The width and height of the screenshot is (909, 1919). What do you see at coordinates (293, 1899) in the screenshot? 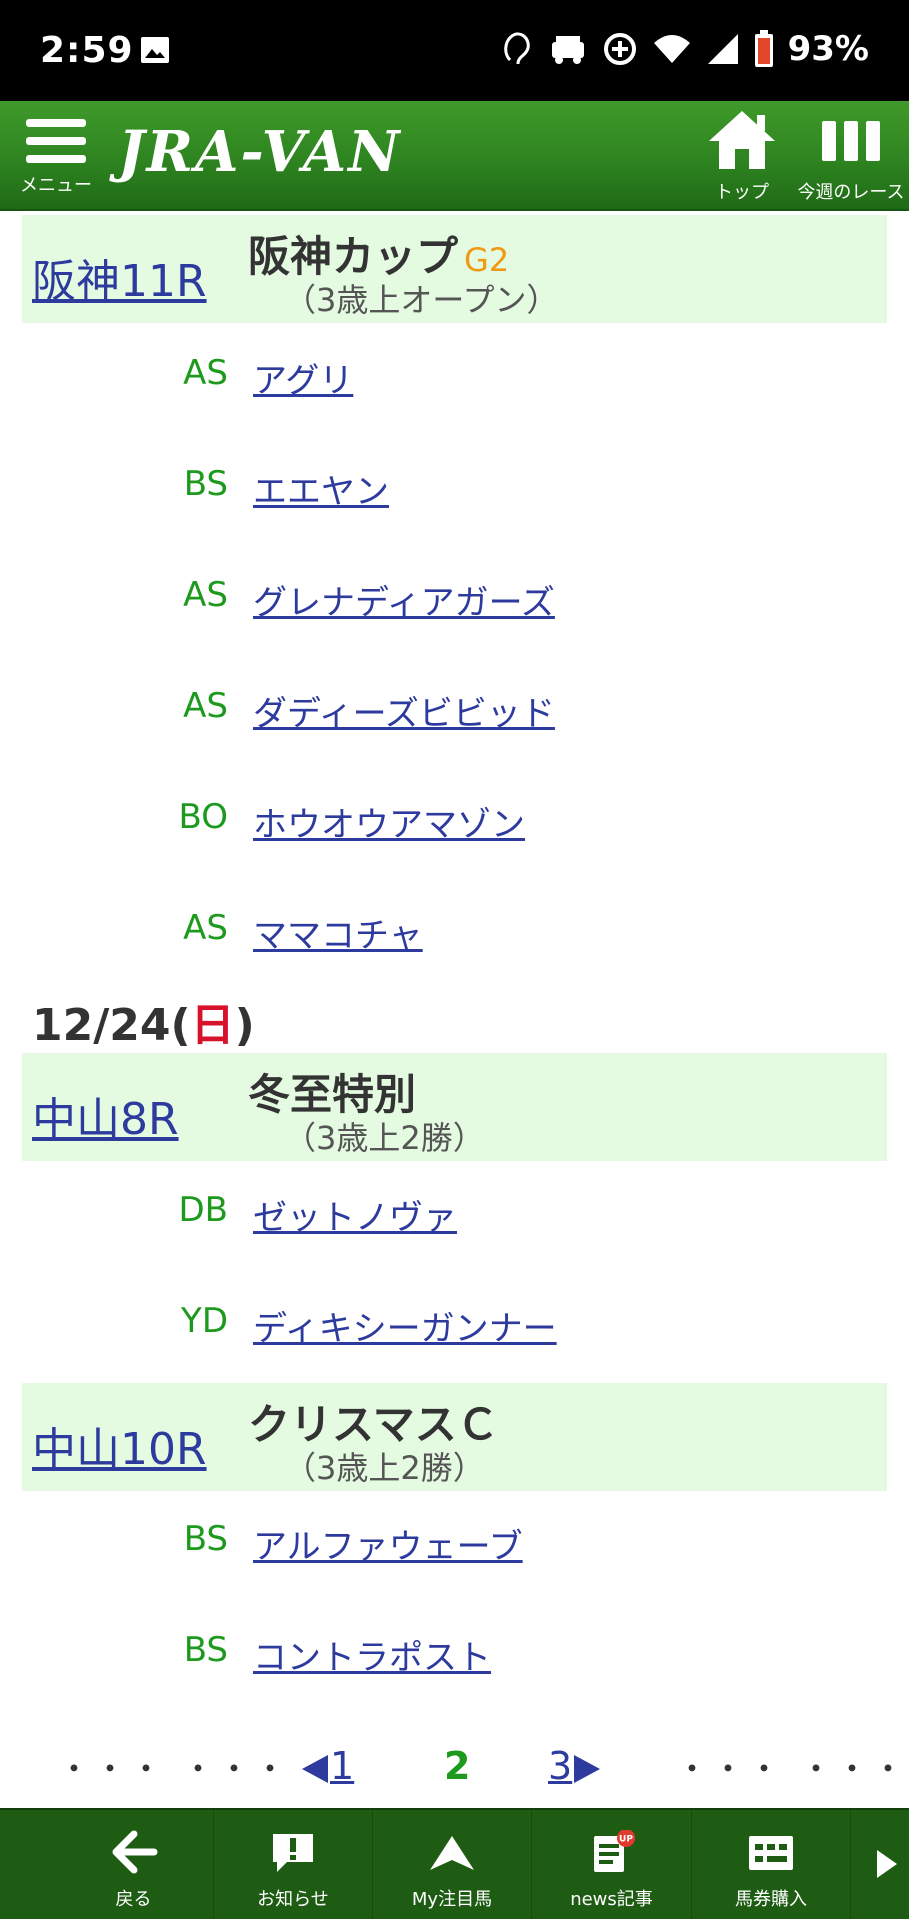
I see `notice-label: お知らせ` at bounding box center [293, 1899].